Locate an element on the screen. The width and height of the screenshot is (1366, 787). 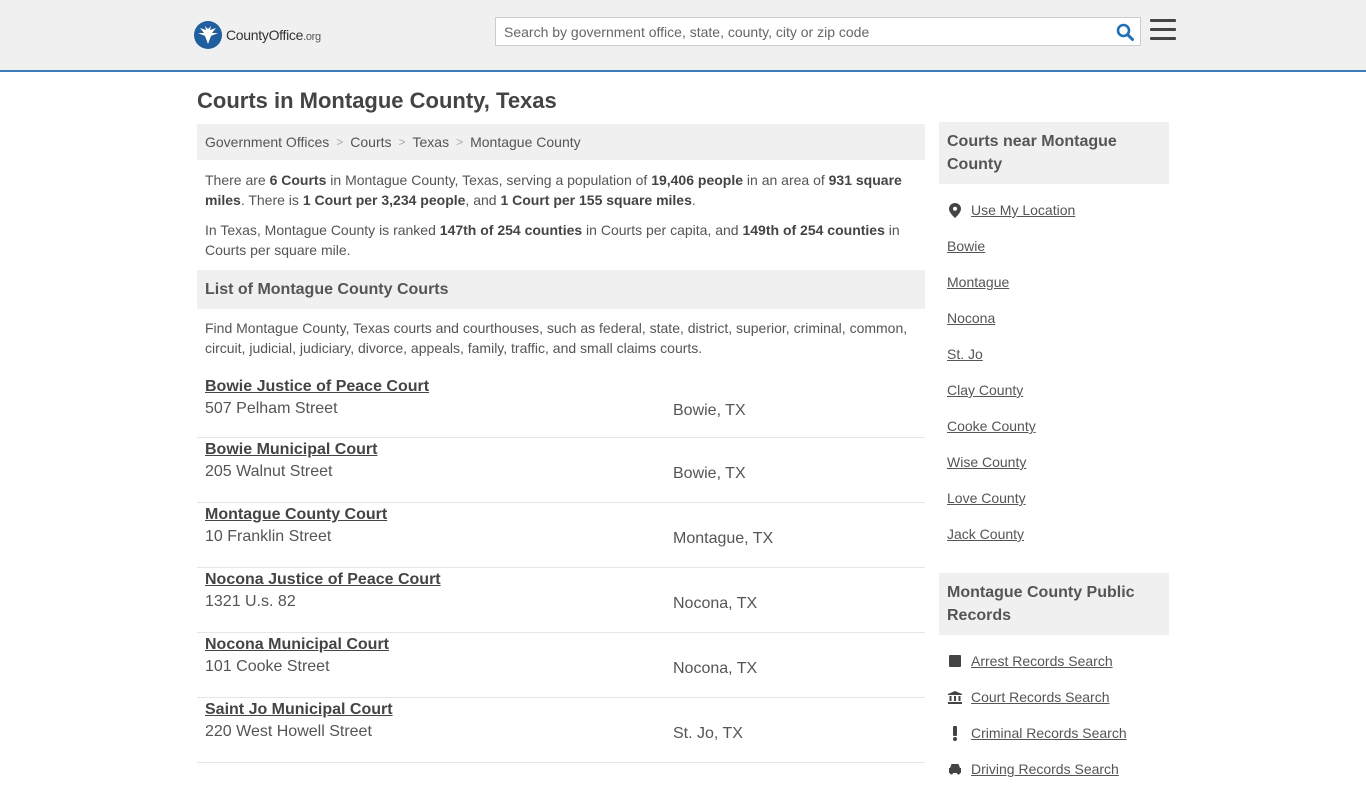
hamburger-menu-icon is located at coordinates (1163, 31).